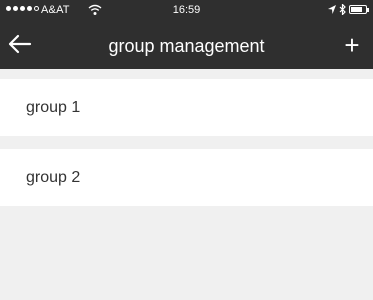  Describe the element at coordinates (53, 177) in the screenshot. I see `group-name: group 2` at that location.